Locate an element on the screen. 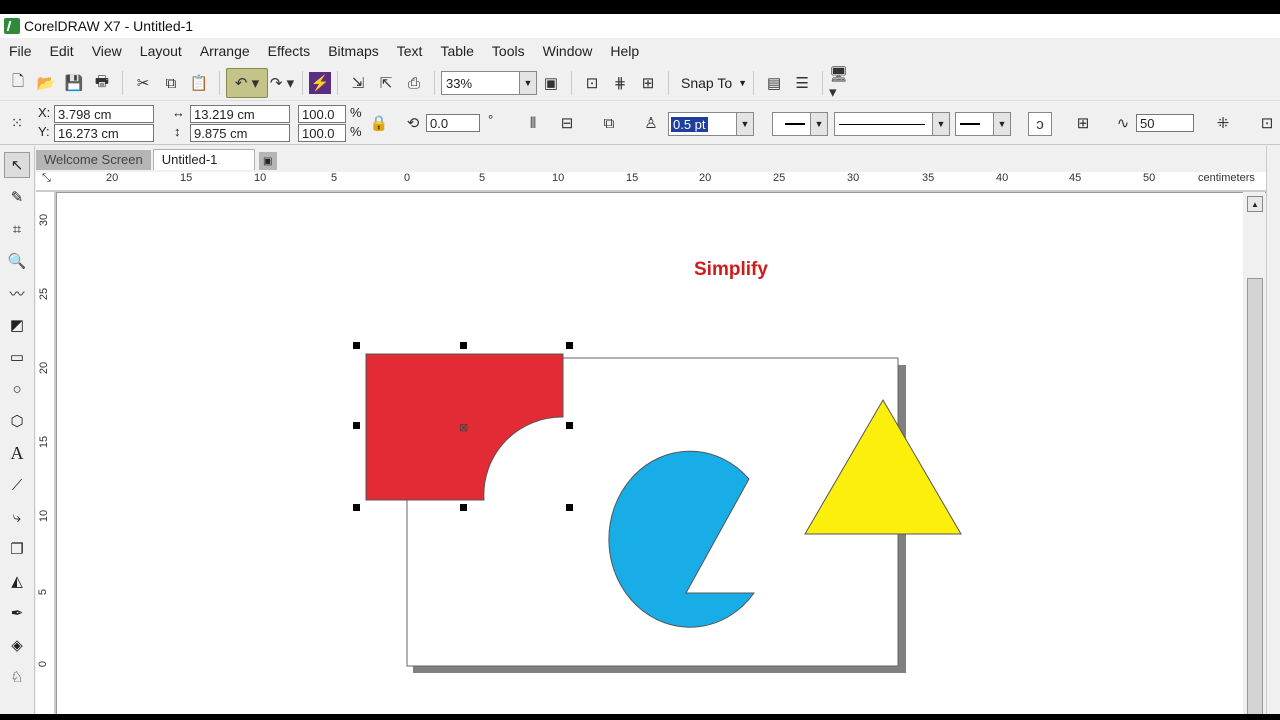 Image resolution: width=1280 pixels, height=720 pixels. h-tick-label: 5 is located at coordinates (334, 178).